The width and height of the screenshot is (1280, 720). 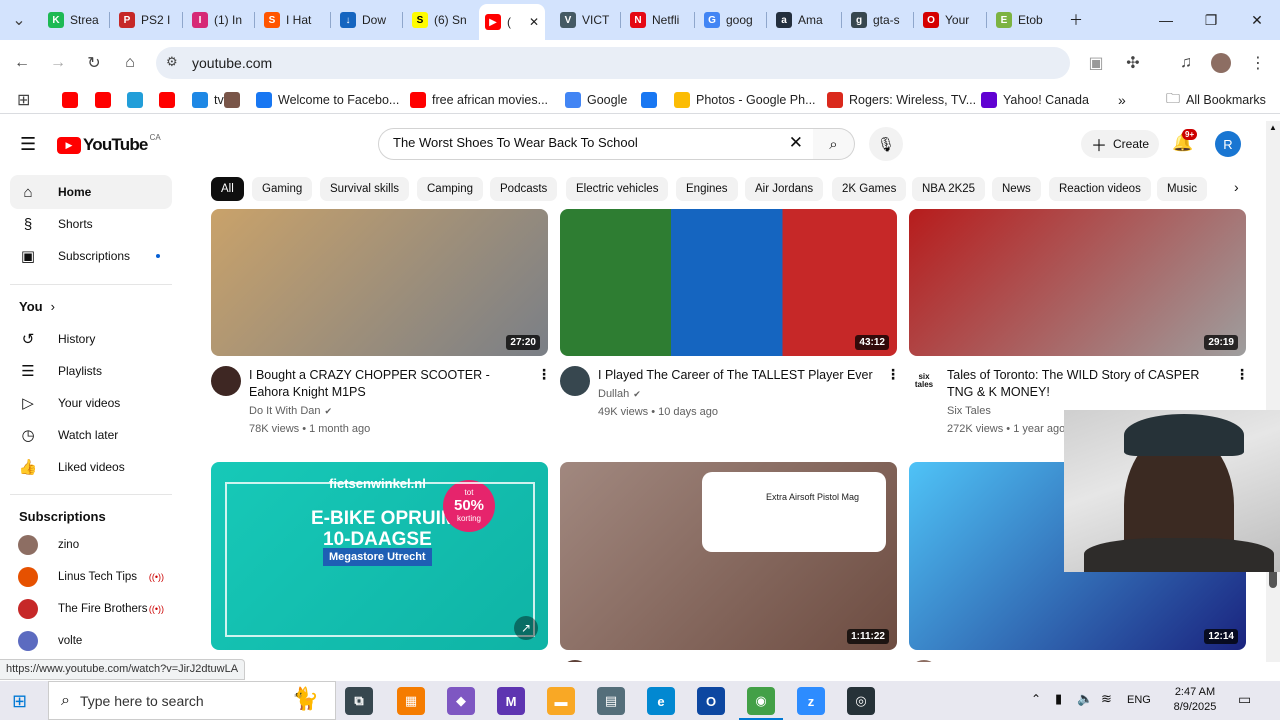 What do you see at coordinates (1096, 63) in the screenshot?
I see `extension-icon: ▣` at bounding box center [1096, 63].